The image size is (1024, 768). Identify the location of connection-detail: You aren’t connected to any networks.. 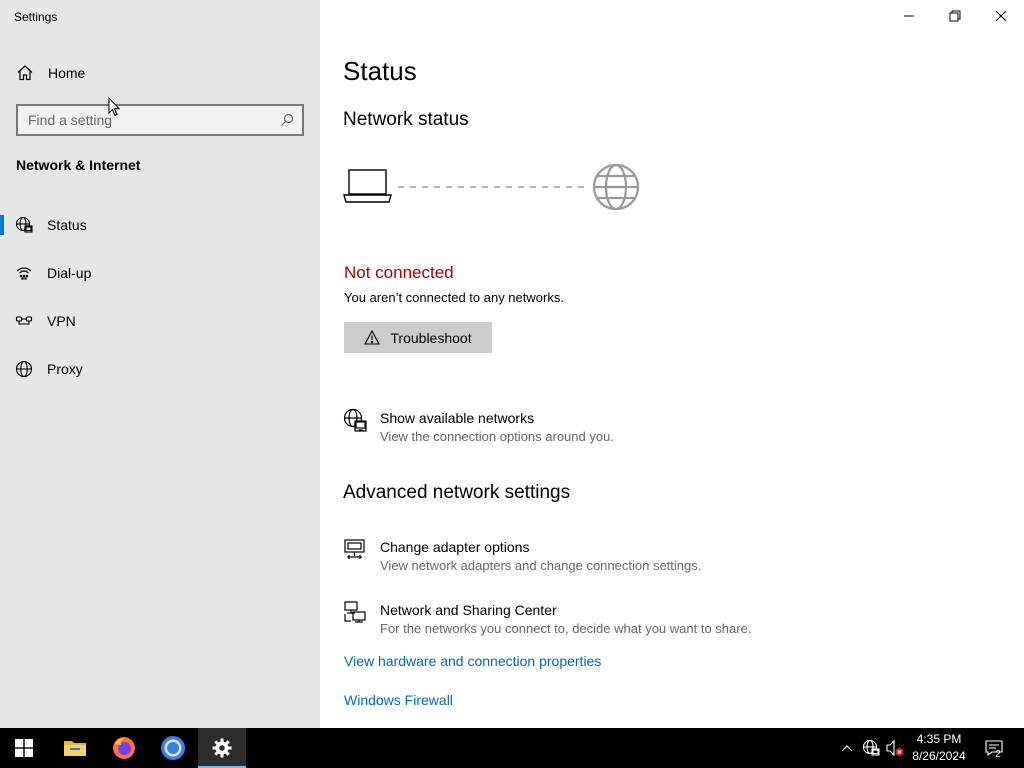
(454, 297).